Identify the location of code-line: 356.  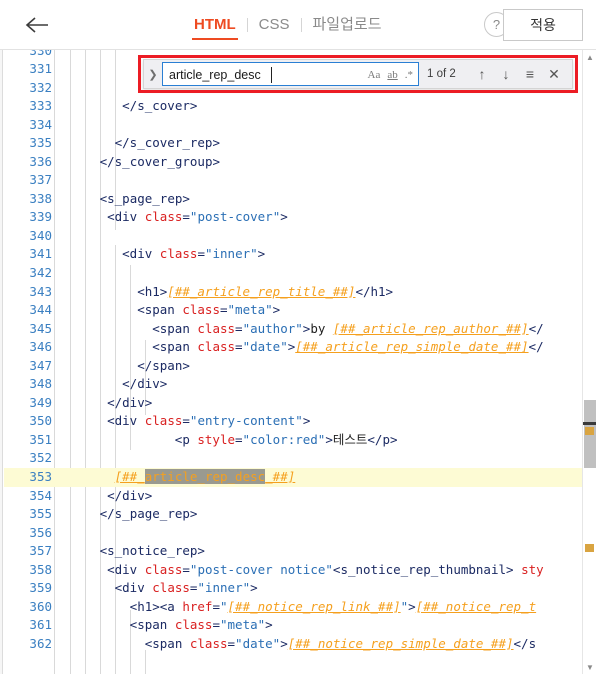
(293, 533).